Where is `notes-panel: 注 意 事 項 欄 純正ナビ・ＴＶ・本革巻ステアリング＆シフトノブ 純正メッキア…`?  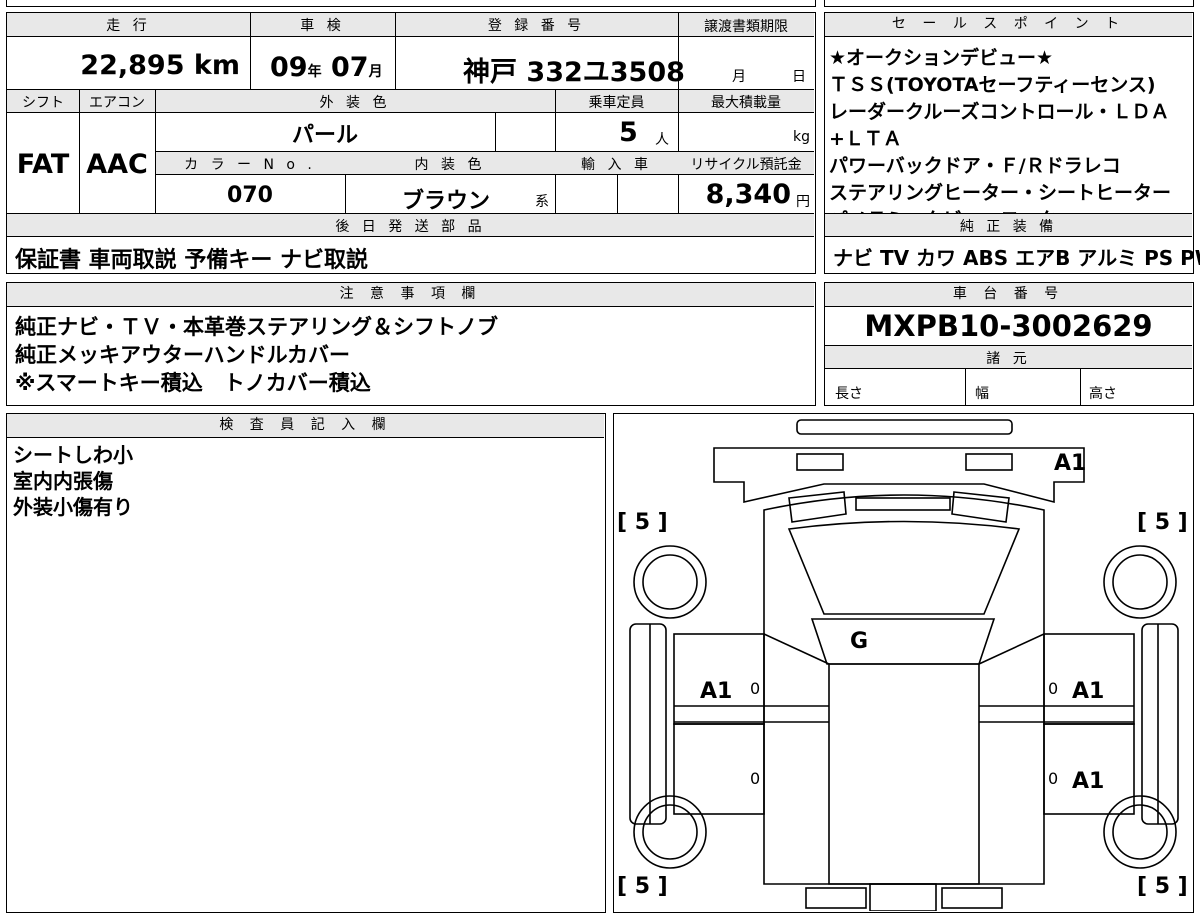
notes-panel: 注 意 事 項 欄 純正ナビ・ＴＶ・本革巻ステアリング＆シフトノブ 純正メッキア… is located at coordinates (411, 344).